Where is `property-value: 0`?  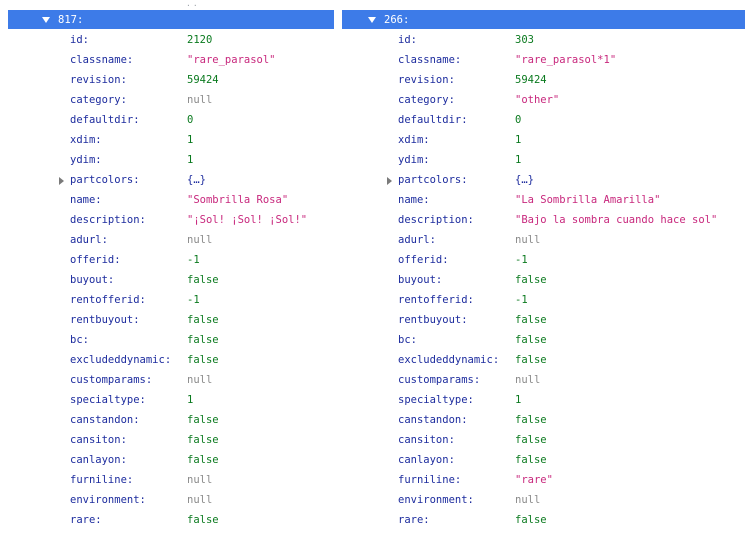 property-value: 0 is located at coordinates (518, 120).